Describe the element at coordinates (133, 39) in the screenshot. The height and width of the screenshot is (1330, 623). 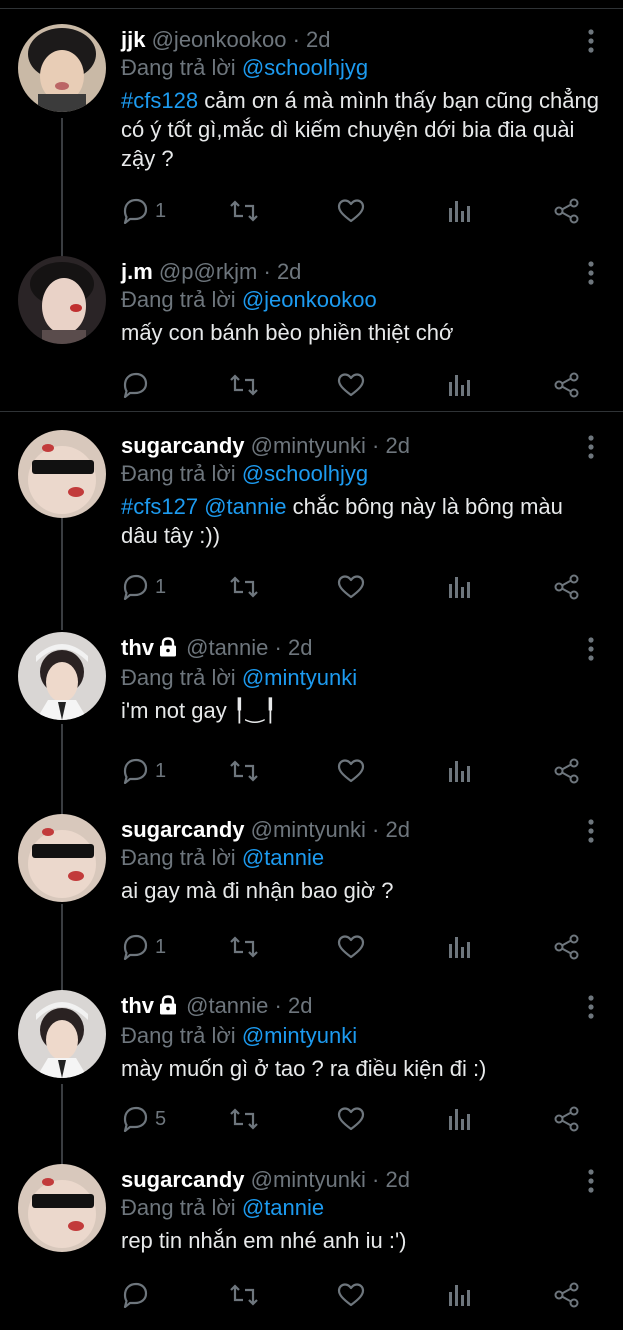
I see `display-name: jjk` at that location.